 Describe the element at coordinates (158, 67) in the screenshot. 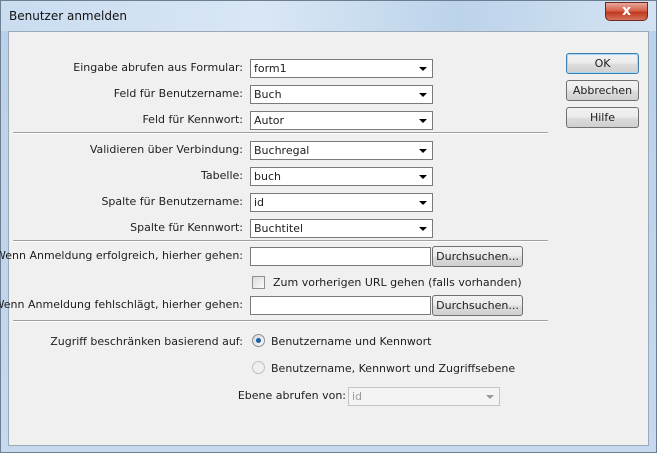

I see `get-from-form-label: Eingabe abrufen aus Formular:` at that location.